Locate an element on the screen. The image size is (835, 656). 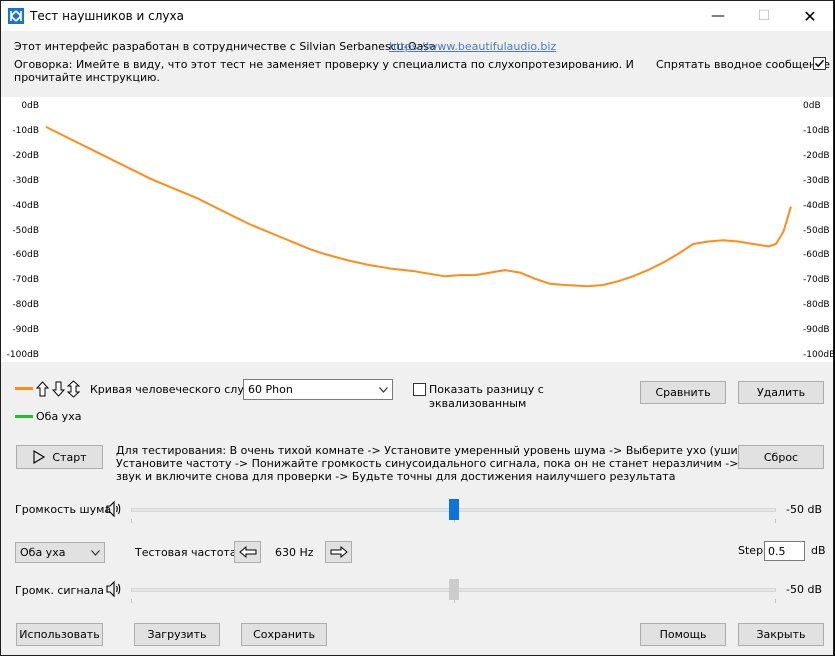
arrow-left-icon is located at coordinates (247, 552).